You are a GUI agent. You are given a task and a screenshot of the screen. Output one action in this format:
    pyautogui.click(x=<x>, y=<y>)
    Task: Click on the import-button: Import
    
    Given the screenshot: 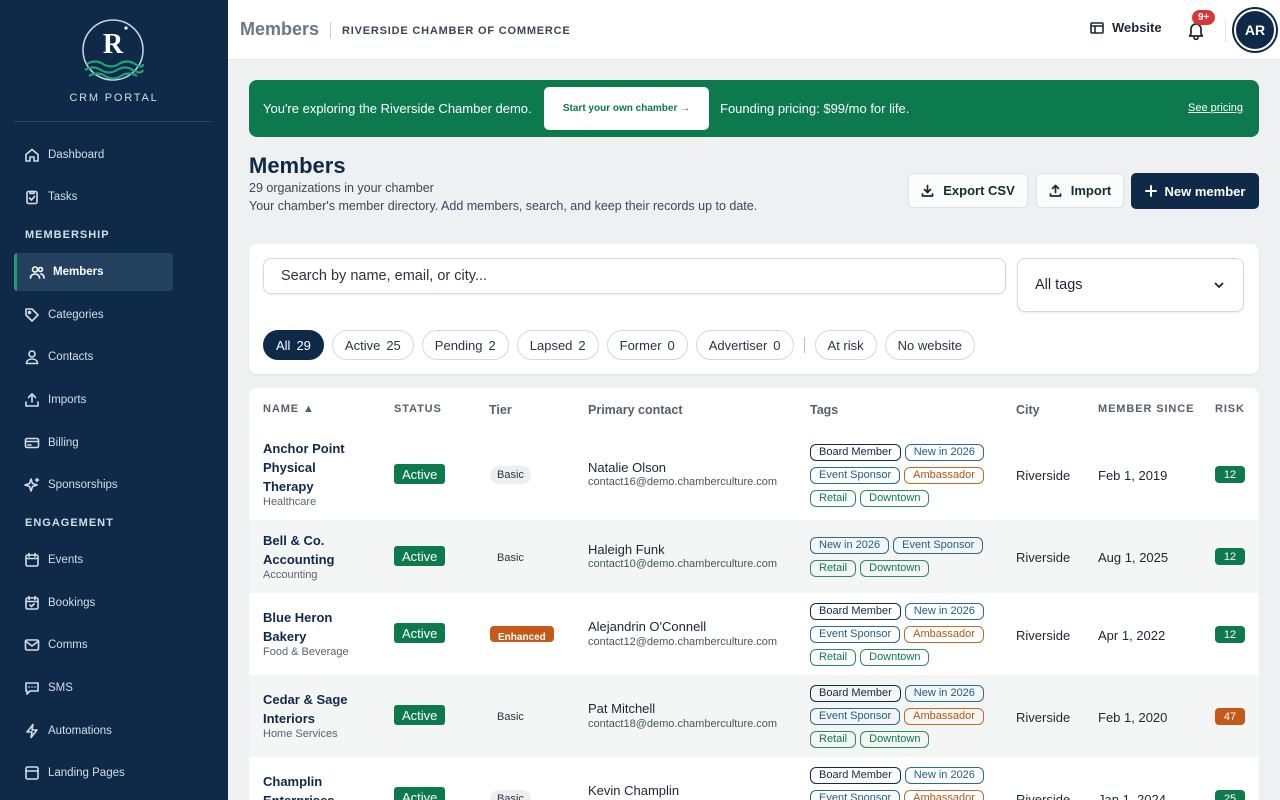 What is the action you would take?
    pyautogui.click(x=1080, y=190)
    